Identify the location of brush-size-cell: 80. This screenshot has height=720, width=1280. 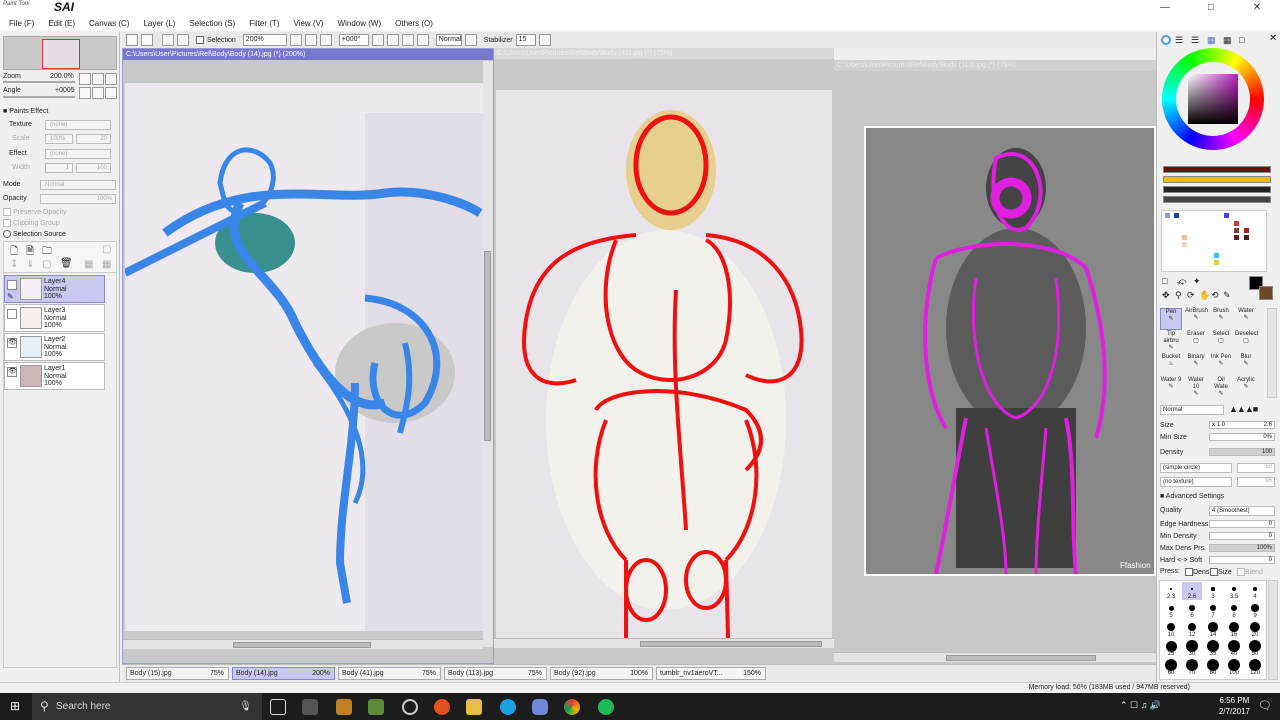
(1213, 667).